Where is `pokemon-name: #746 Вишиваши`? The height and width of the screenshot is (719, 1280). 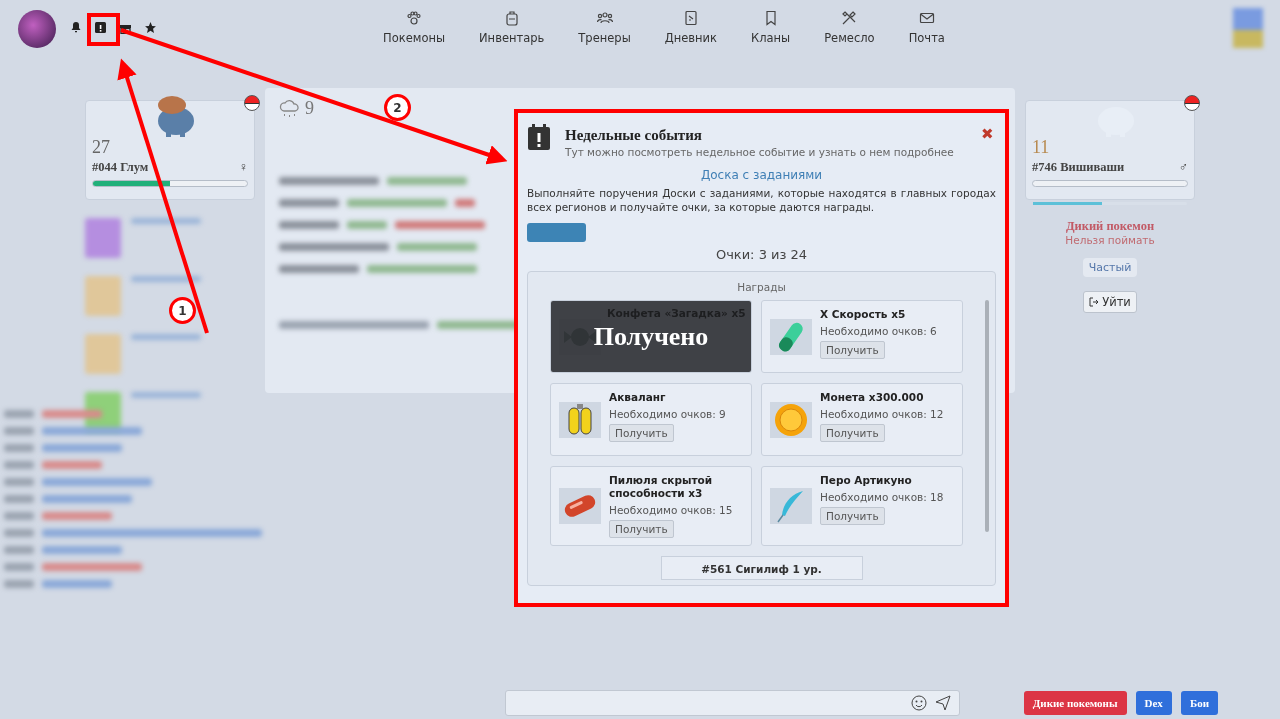
pokemon-name: #746 Вишиваши is located at coordinates (1078, 167).